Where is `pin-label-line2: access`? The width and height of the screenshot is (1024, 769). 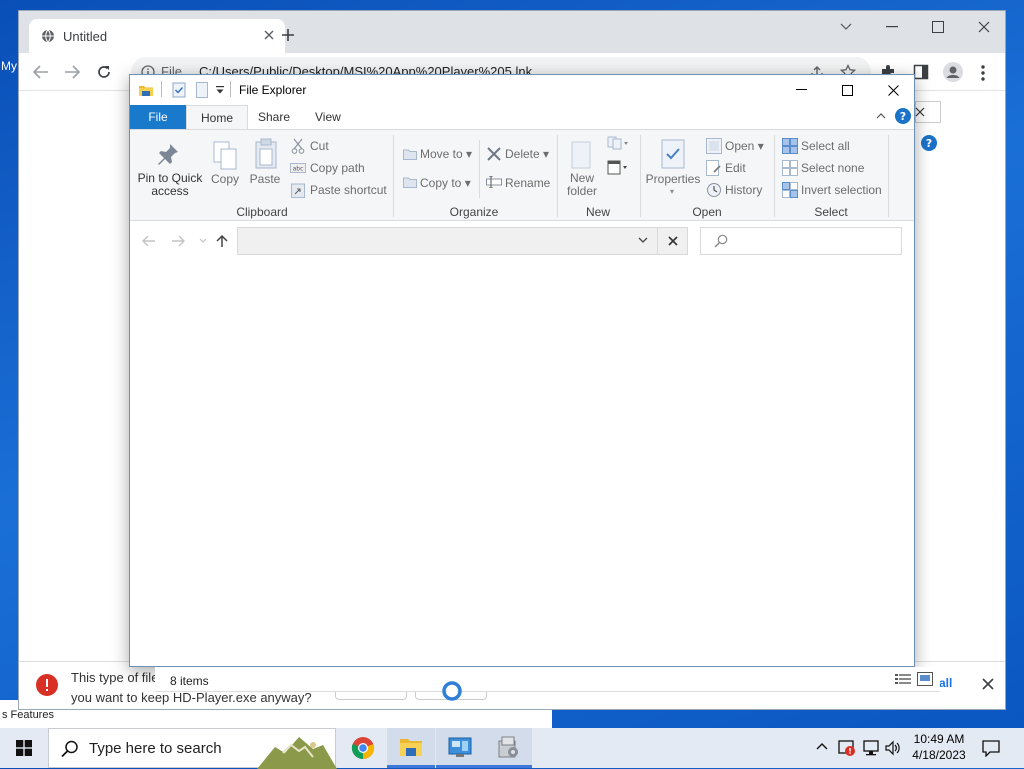 pin-label-line2: access is located at coordinates (170, 191).